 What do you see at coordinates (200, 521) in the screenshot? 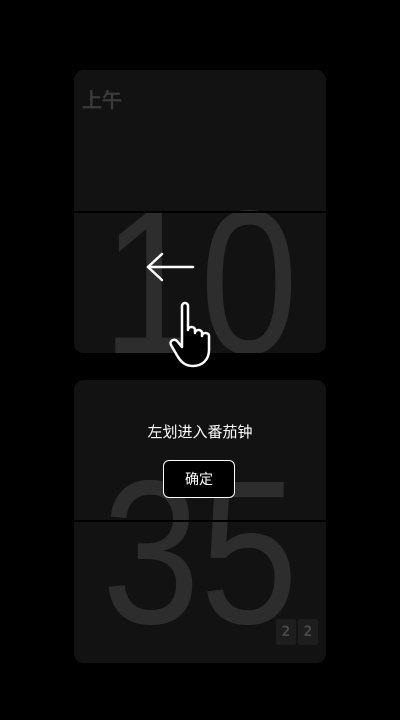
I see `minute-card-divider` at bounding box center [200, 521].